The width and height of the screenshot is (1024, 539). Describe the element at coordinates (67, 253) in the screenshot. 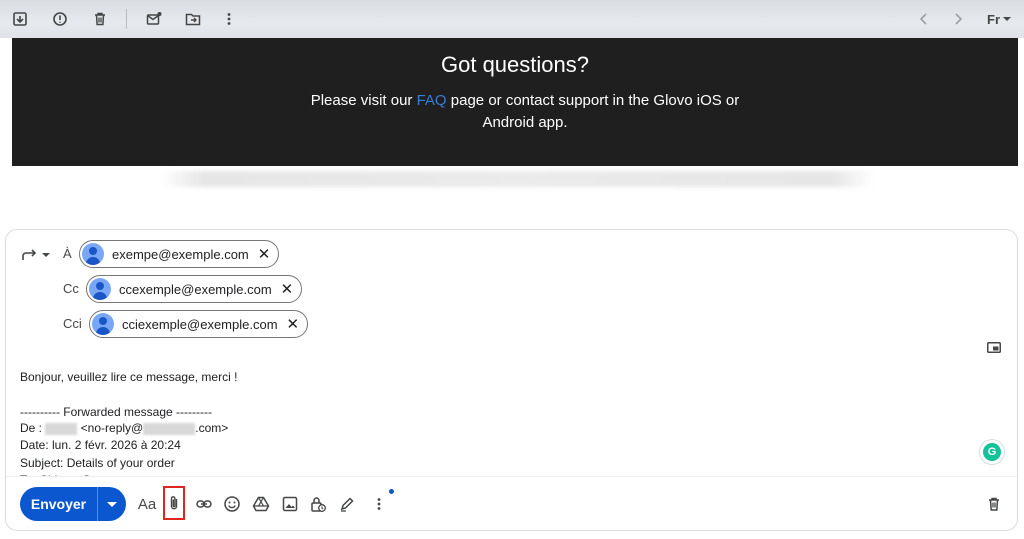

I see `to-label: À` at that location.